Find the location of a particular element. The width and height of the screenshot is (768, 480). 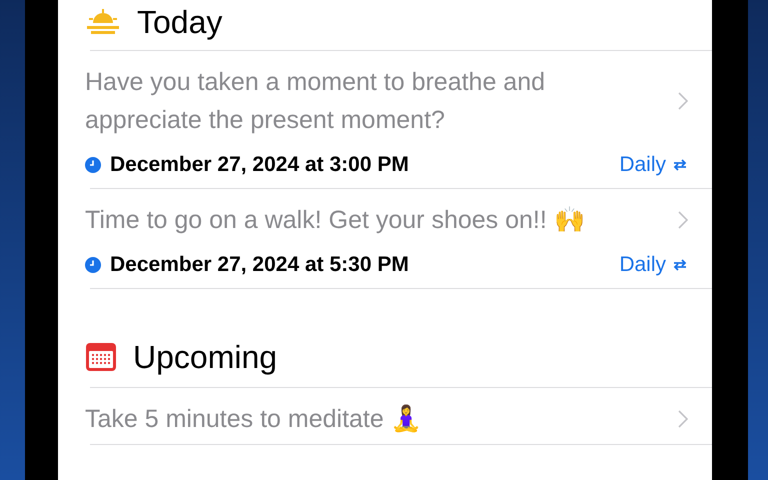

reminder-text: Take 5 minutes to meditate 🧘‍♀ is located at coordinates (381, 419).